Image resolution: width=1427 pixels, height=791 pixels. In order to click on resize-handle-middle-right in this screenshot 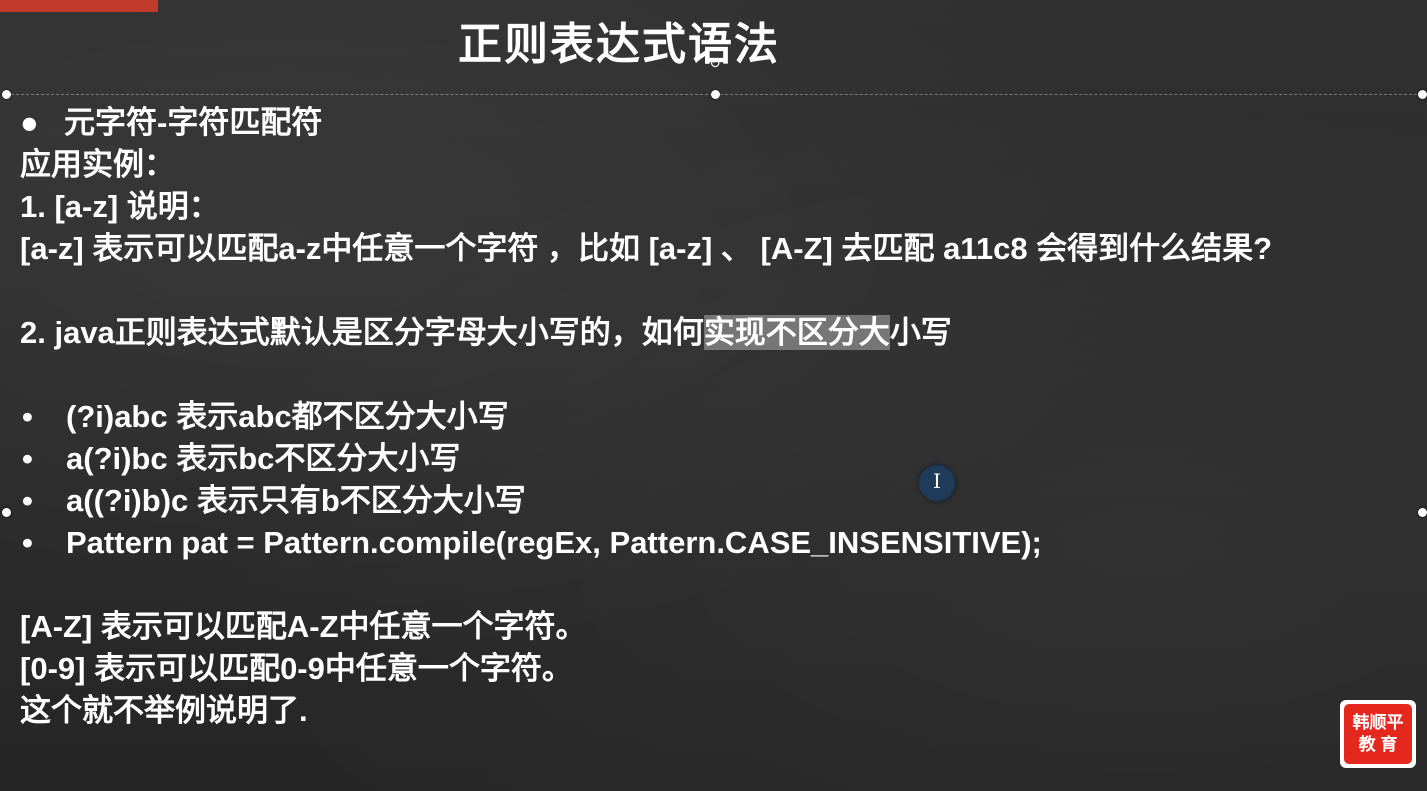, I will do `click(1422, 512)`.